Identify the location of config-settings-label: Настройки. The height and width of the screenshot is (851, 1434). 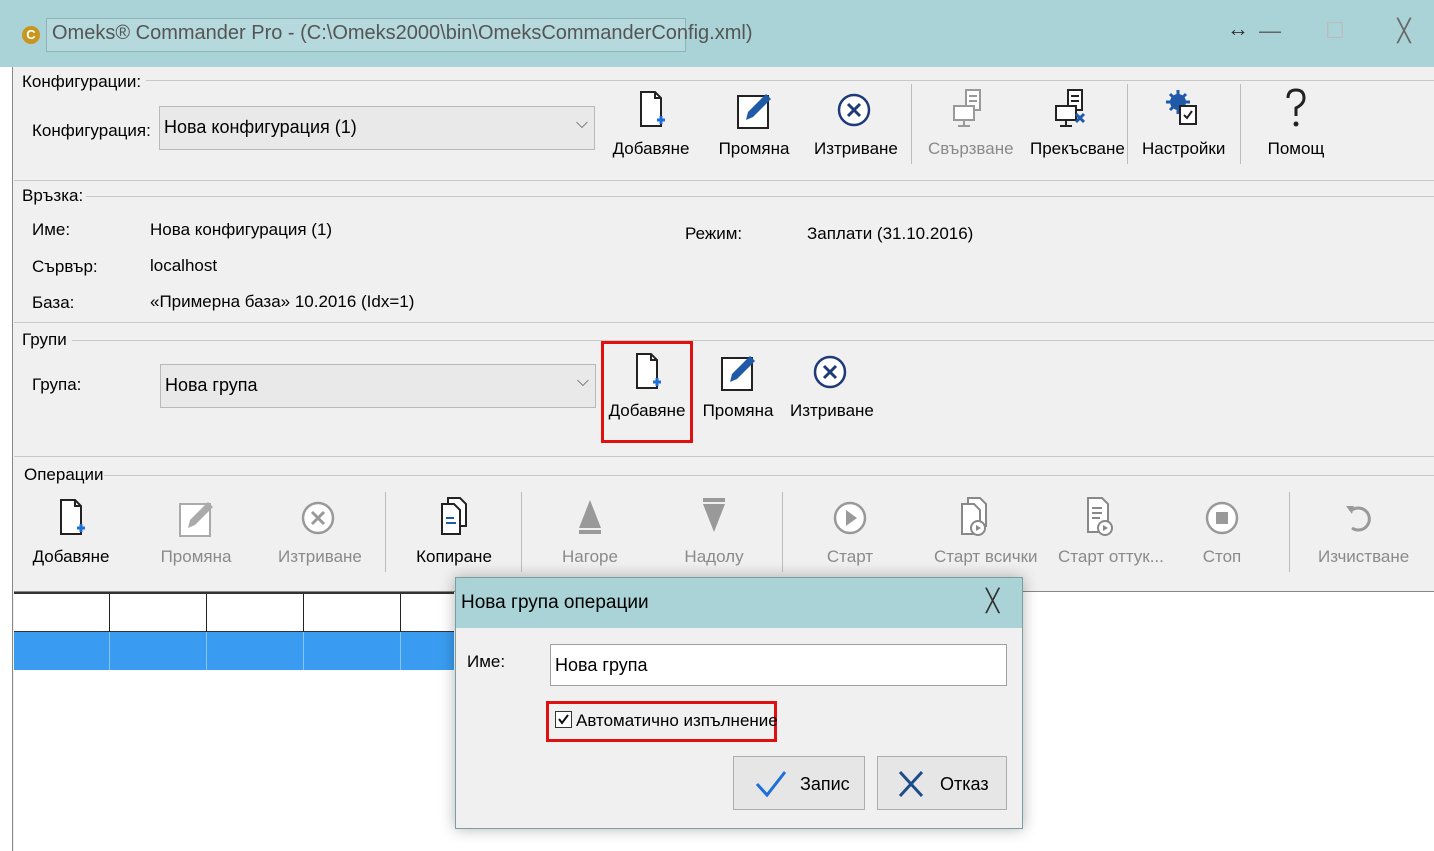
(1184, 148).